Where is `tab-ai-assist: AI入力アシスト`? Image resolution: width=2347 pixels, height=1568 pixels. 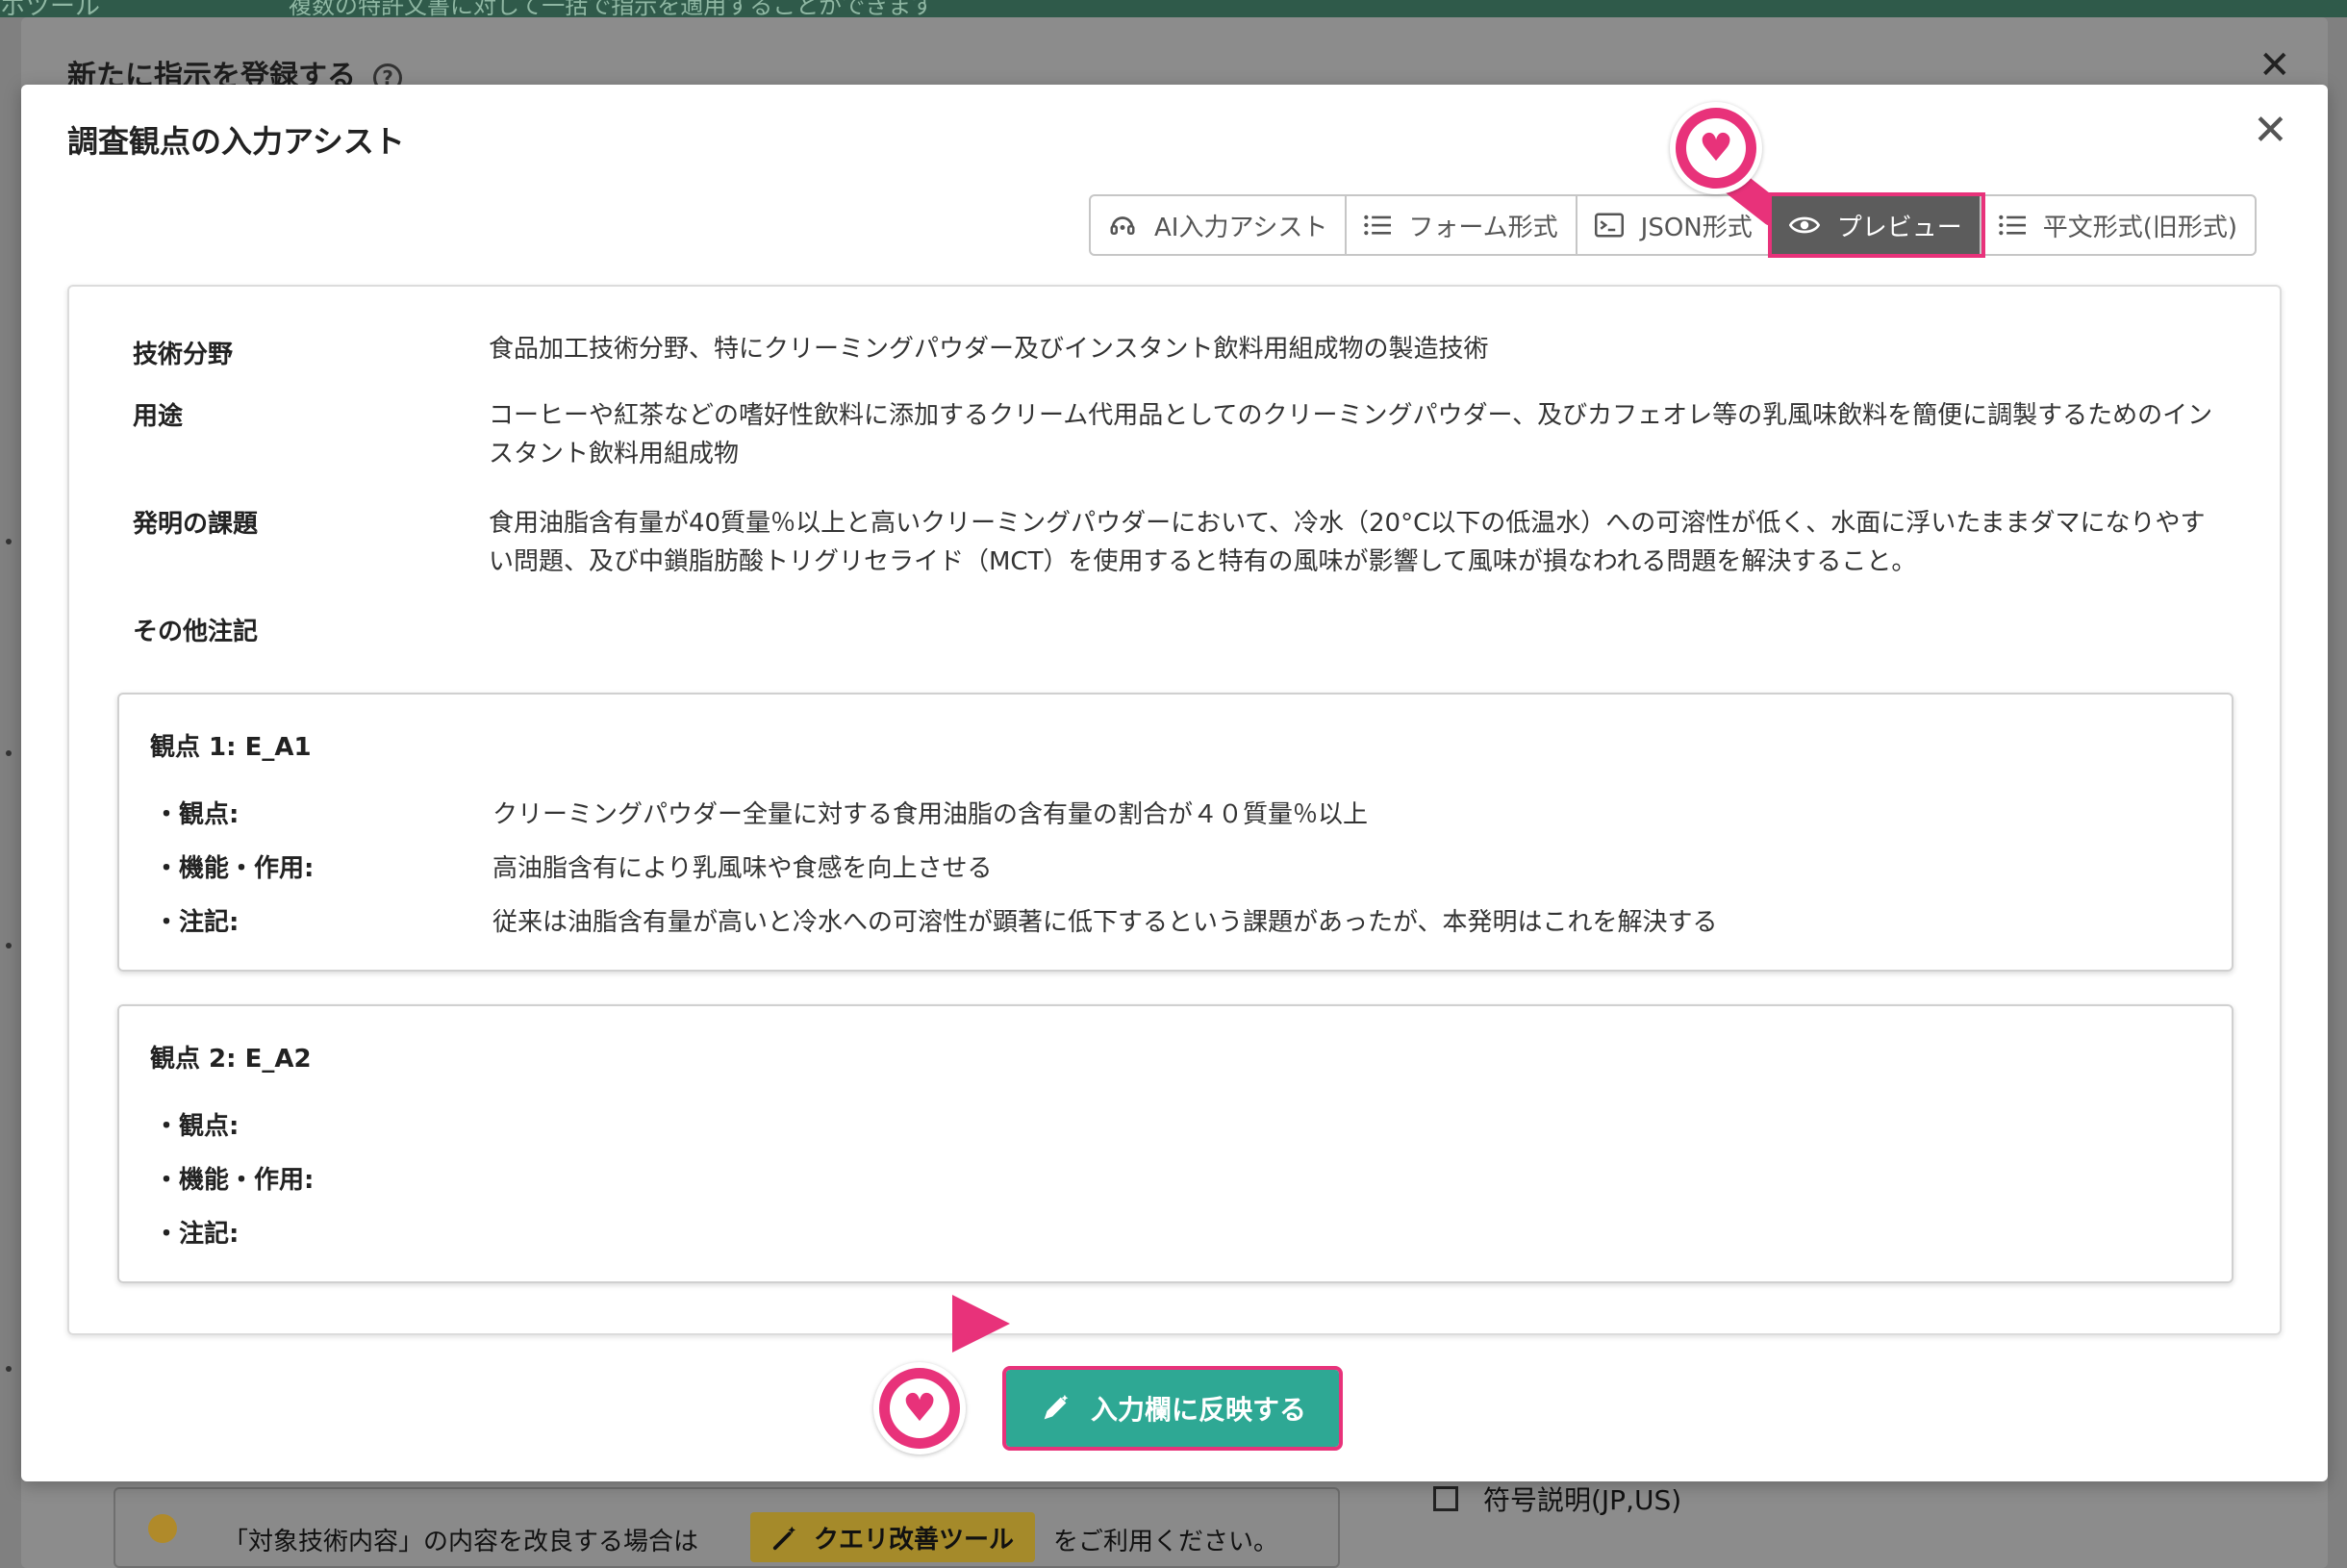
tab-ai-assist: AI入力アシスト is located at coordinates (1219, 225).